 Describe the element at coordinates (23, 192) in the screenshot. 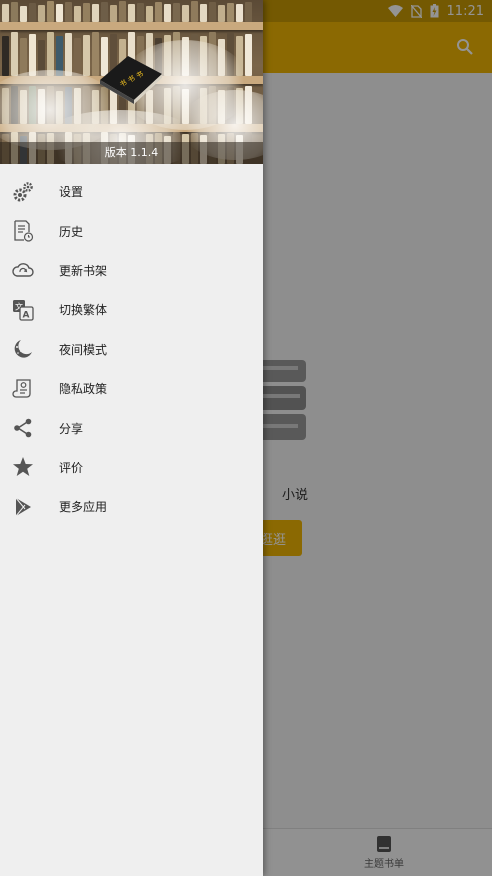

I see `gears-icon` at that location.